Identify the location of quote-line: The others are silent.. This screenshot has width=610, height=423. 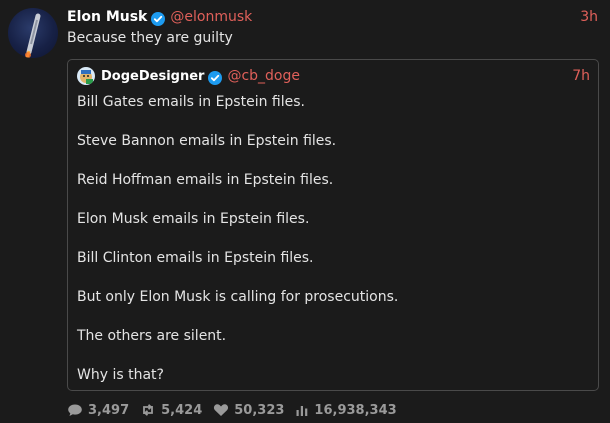
(152, 336).